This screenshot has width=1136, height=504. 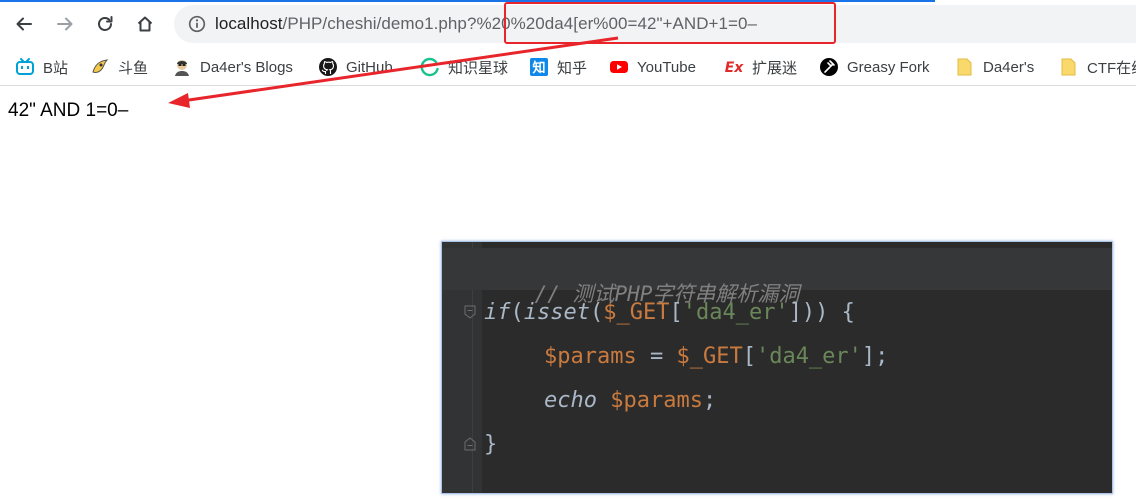 I want to click on query-highlight-box, so click(x=670, y=23).